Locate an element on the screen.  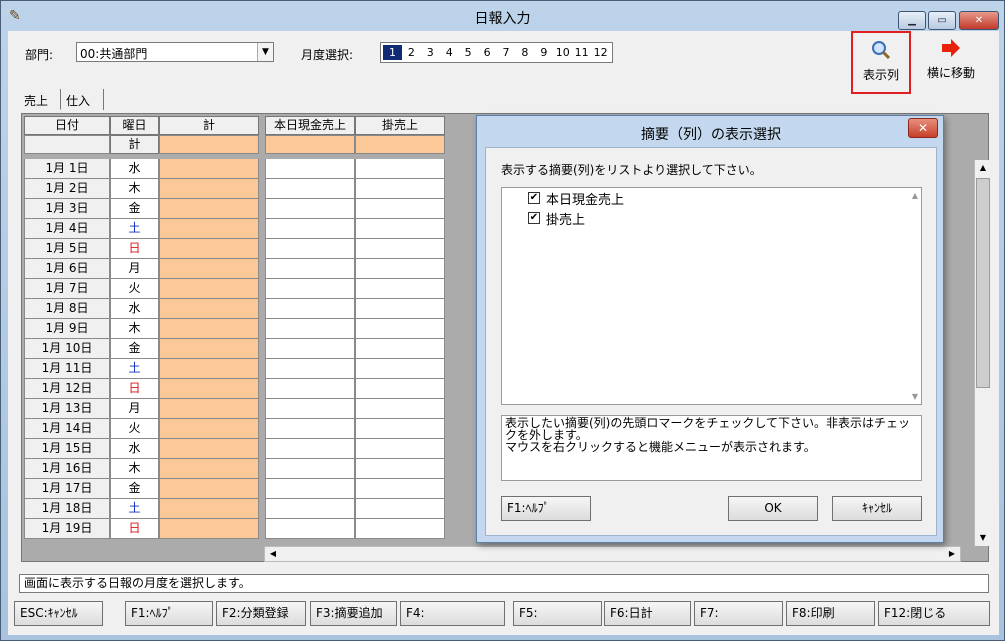
scroll-down-icon: ▼ is located at coordinates (983, 538).